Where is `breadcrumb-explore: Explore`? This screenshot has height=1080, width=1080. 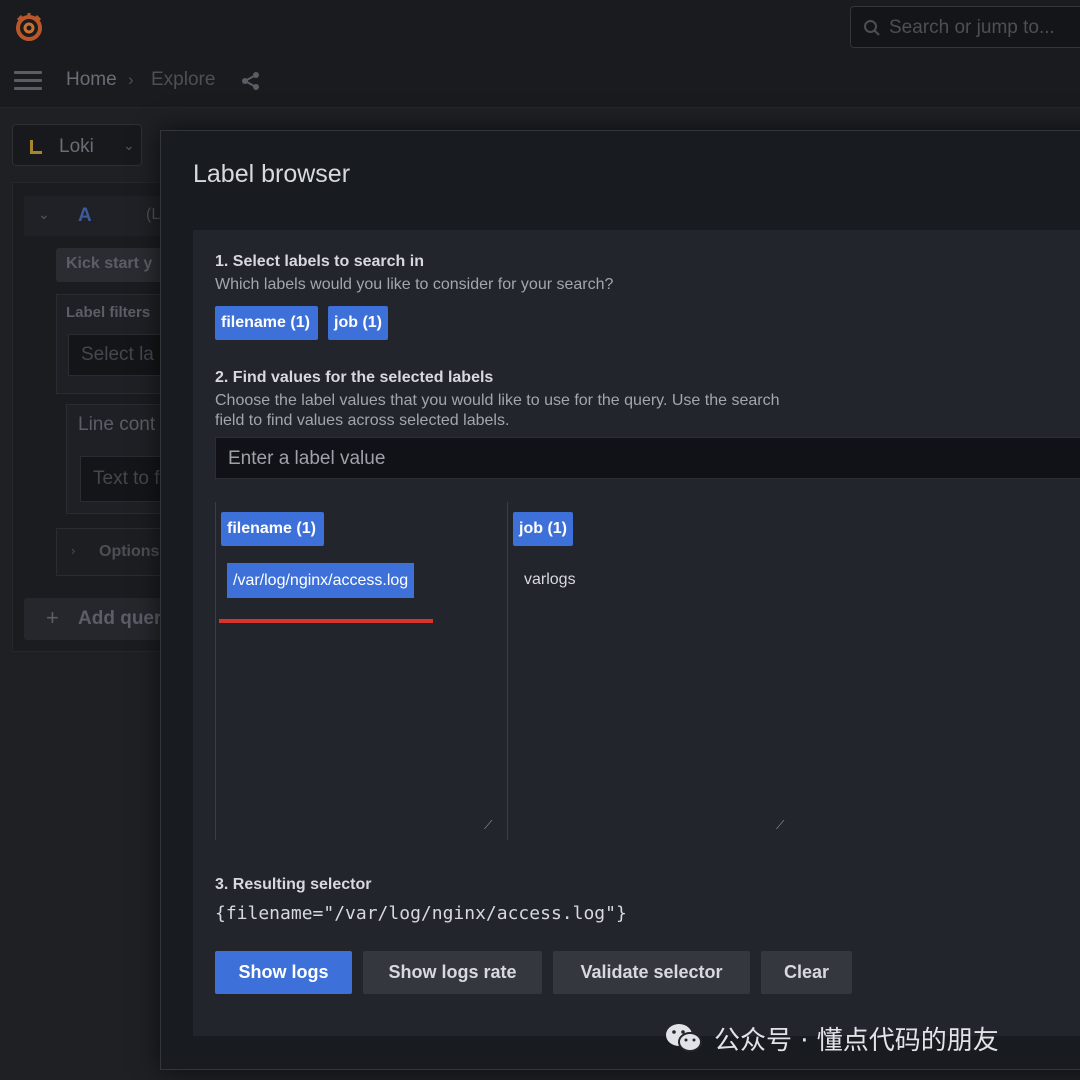 breadcrumb-explore: Explore is located at coordinates (183, 79).